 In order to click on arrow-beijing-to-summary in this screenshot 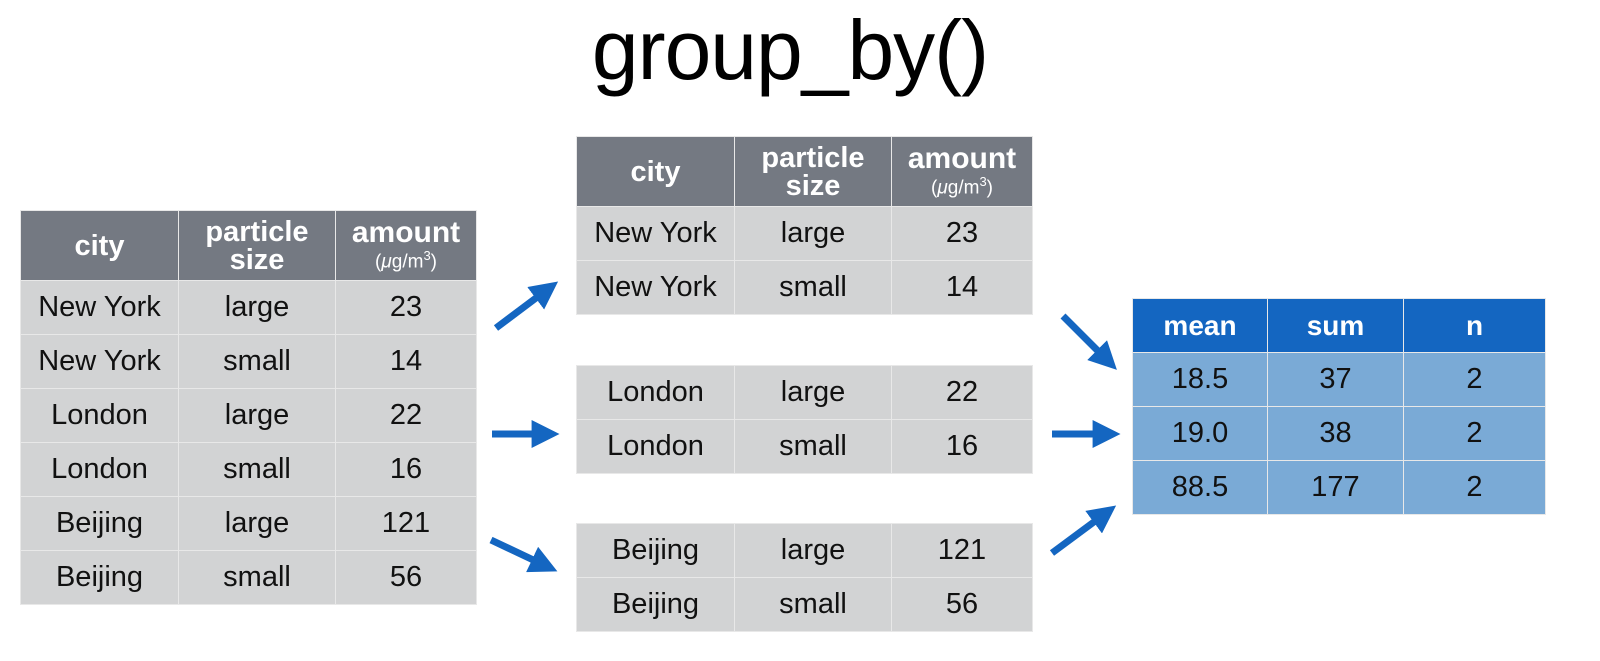, I will do `click(1083, 530)`.